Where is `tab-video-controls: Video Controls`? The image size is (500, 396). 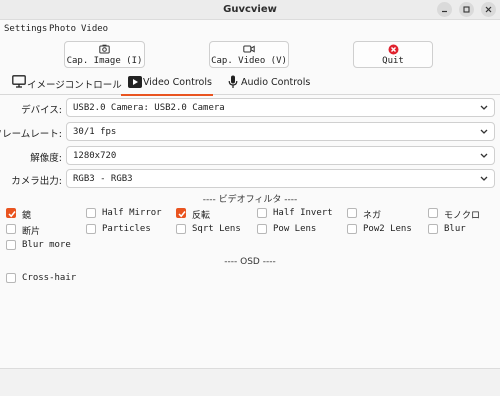 tab-video-controls: Video Controls is located at coordinates (167, 83).